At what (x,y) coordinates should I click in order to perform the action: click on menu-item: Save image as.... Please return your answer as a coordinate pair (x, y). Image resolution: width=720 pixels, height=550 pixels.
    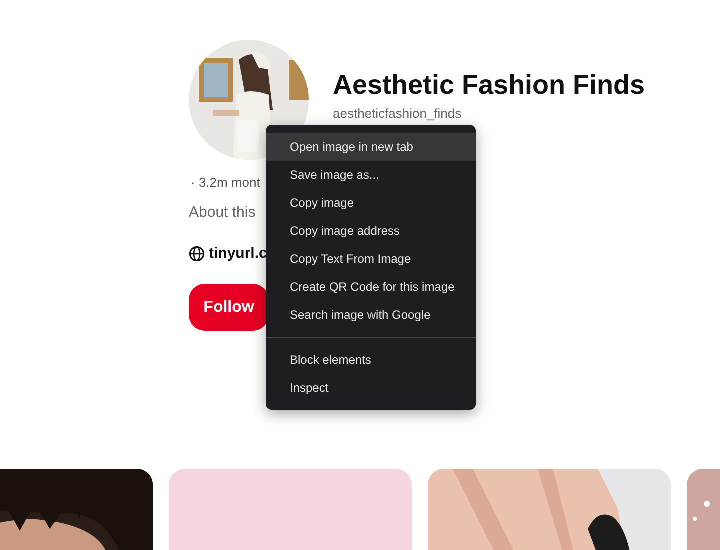
    Looking at the image, I should click on (371, 175).